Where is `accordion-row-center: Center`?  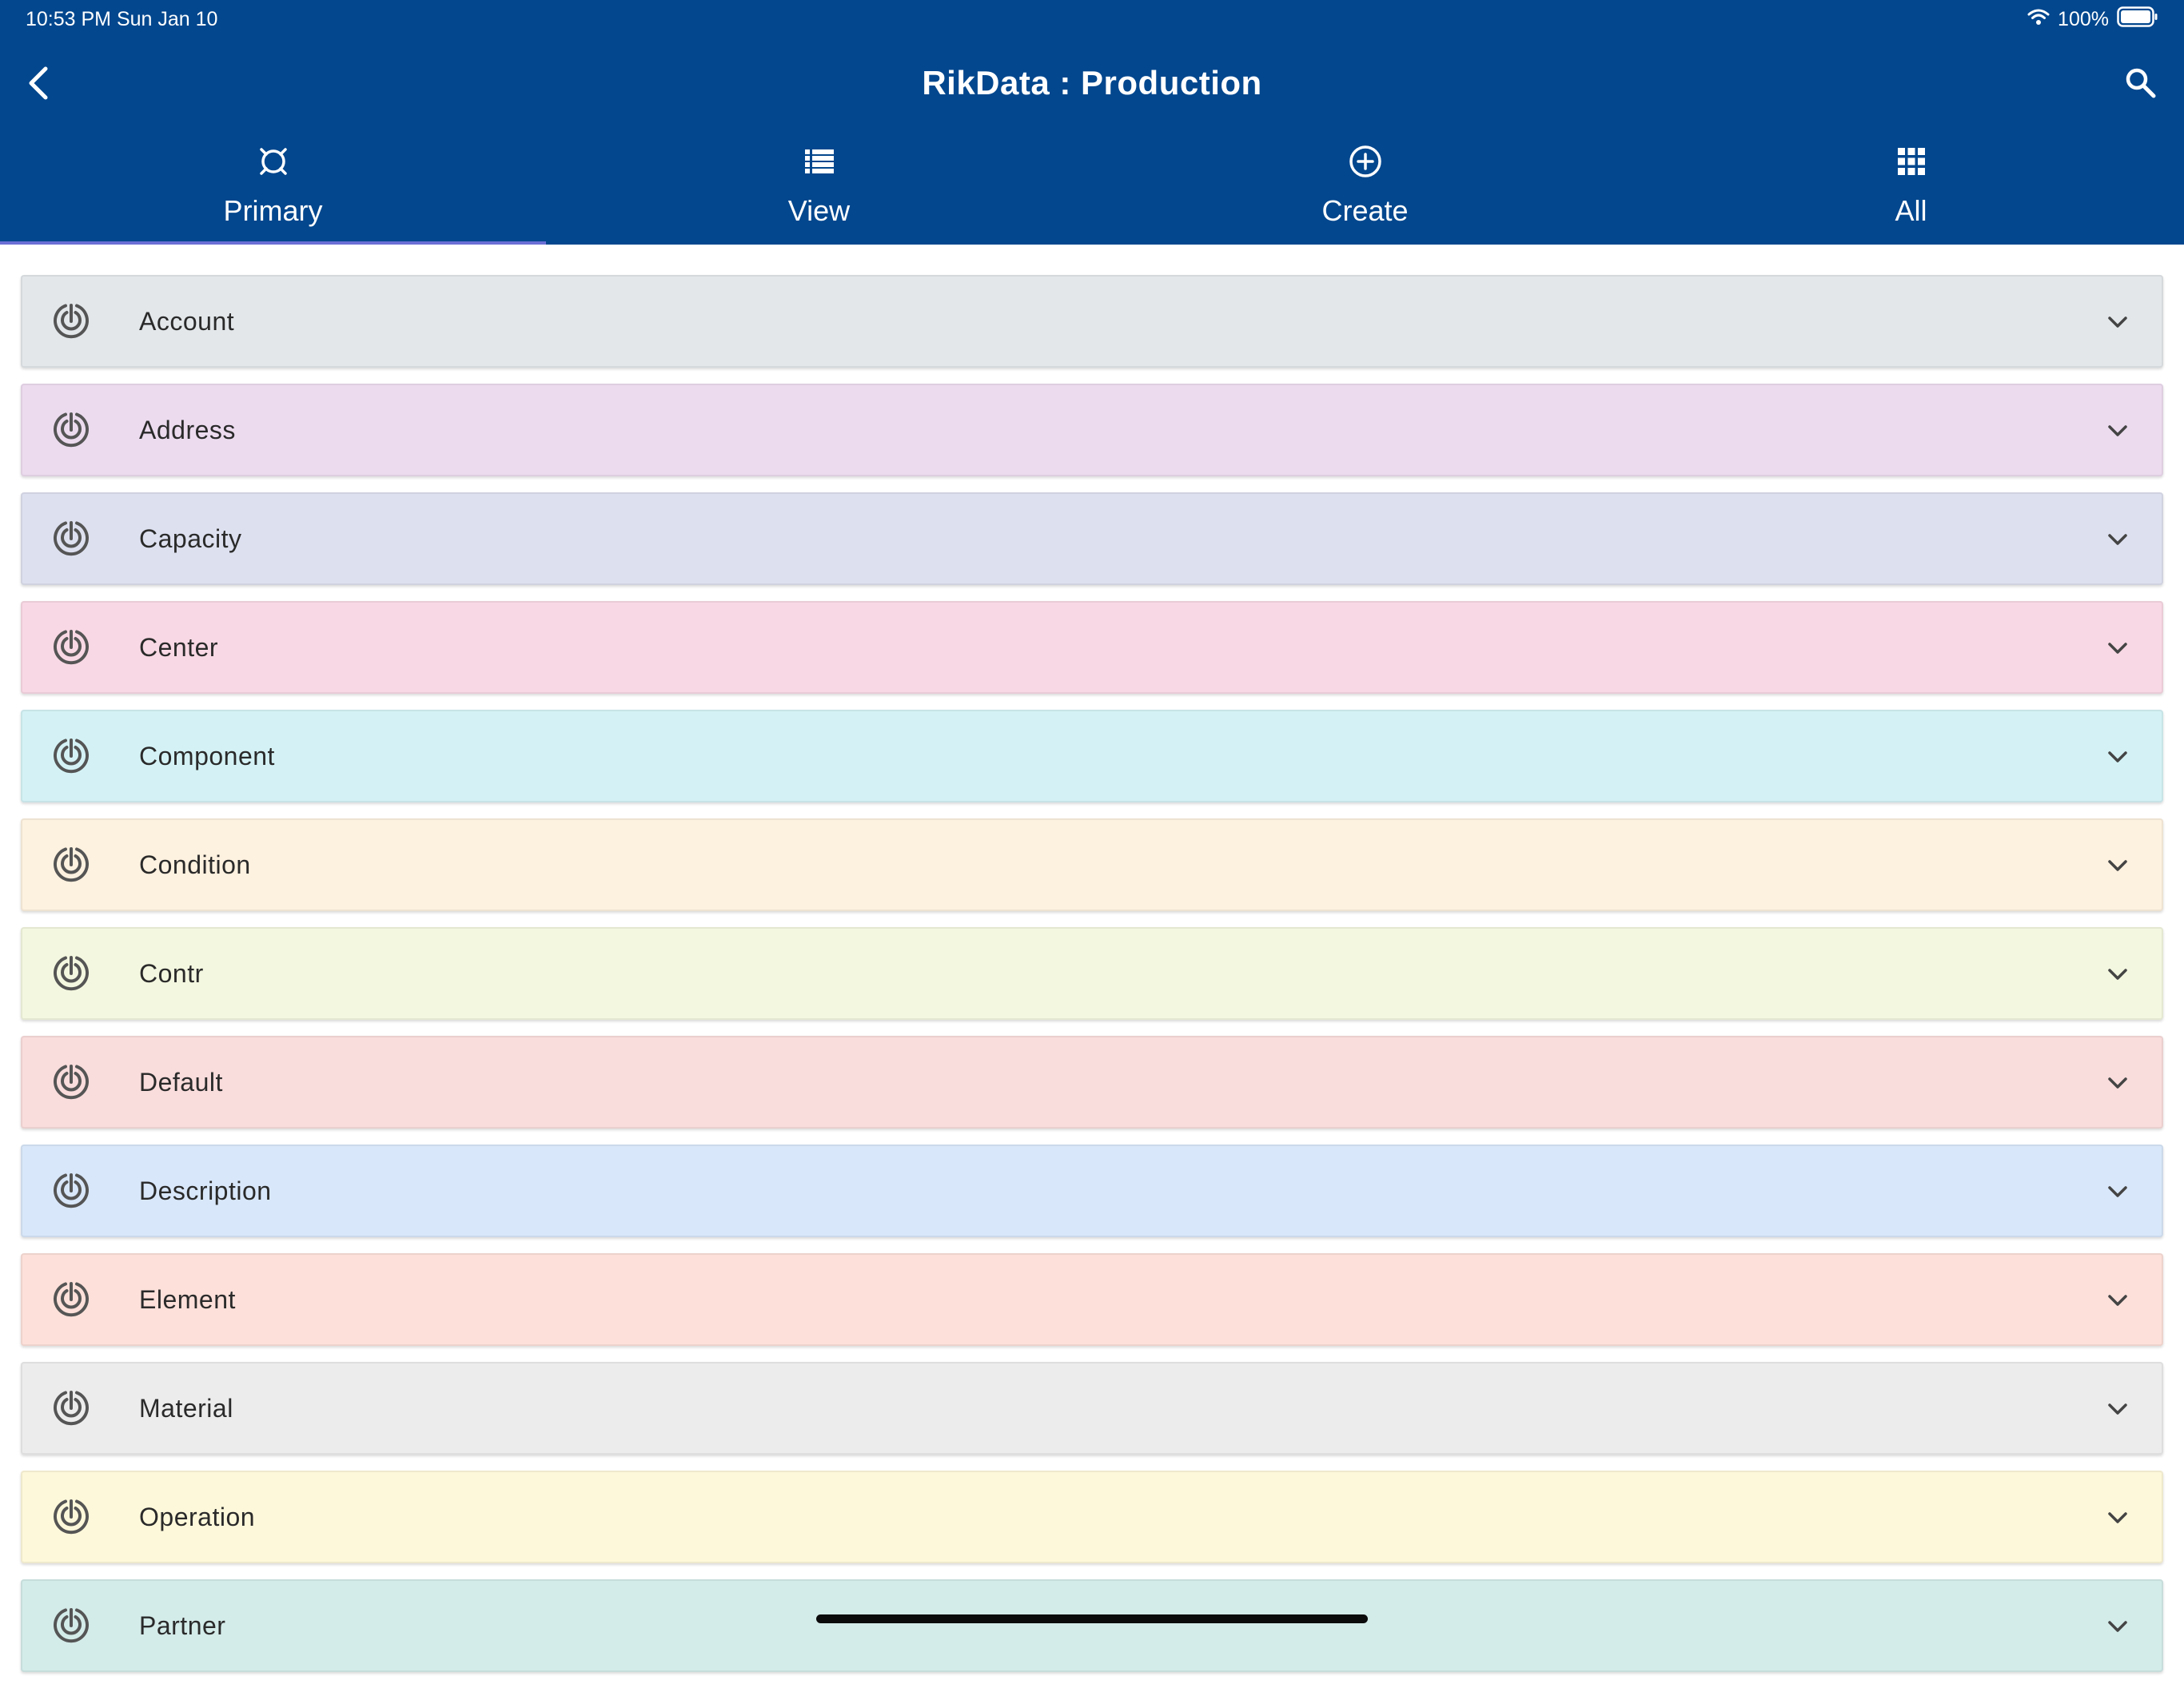
accordion-row-center: Center is located at coordinates (1092, 647).